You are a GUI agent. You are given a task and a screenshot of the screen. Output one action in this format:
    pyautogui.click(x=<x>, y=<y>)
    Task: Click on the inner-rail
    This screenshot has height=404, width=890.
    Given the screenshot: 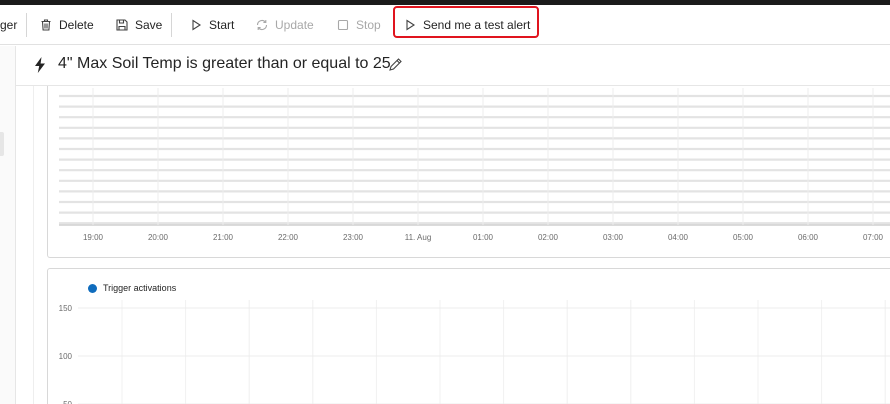 What is the action you would take?
    pyautogui.click(x=25, y=225)
    